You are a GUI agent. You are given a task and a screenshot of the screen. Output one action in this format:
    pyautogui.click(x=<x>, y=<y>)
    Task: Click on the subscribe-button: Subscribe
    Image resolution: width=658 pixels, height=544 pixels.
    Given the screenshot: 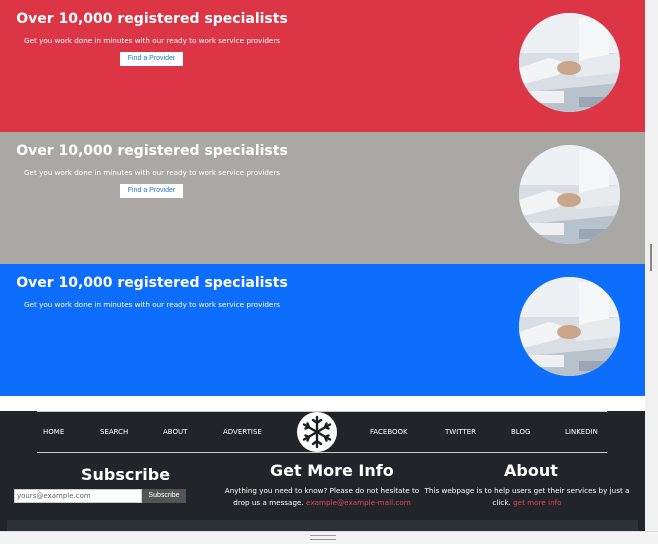 What is the action you would take?
    pyautogui.click(x=164, y=496)
    